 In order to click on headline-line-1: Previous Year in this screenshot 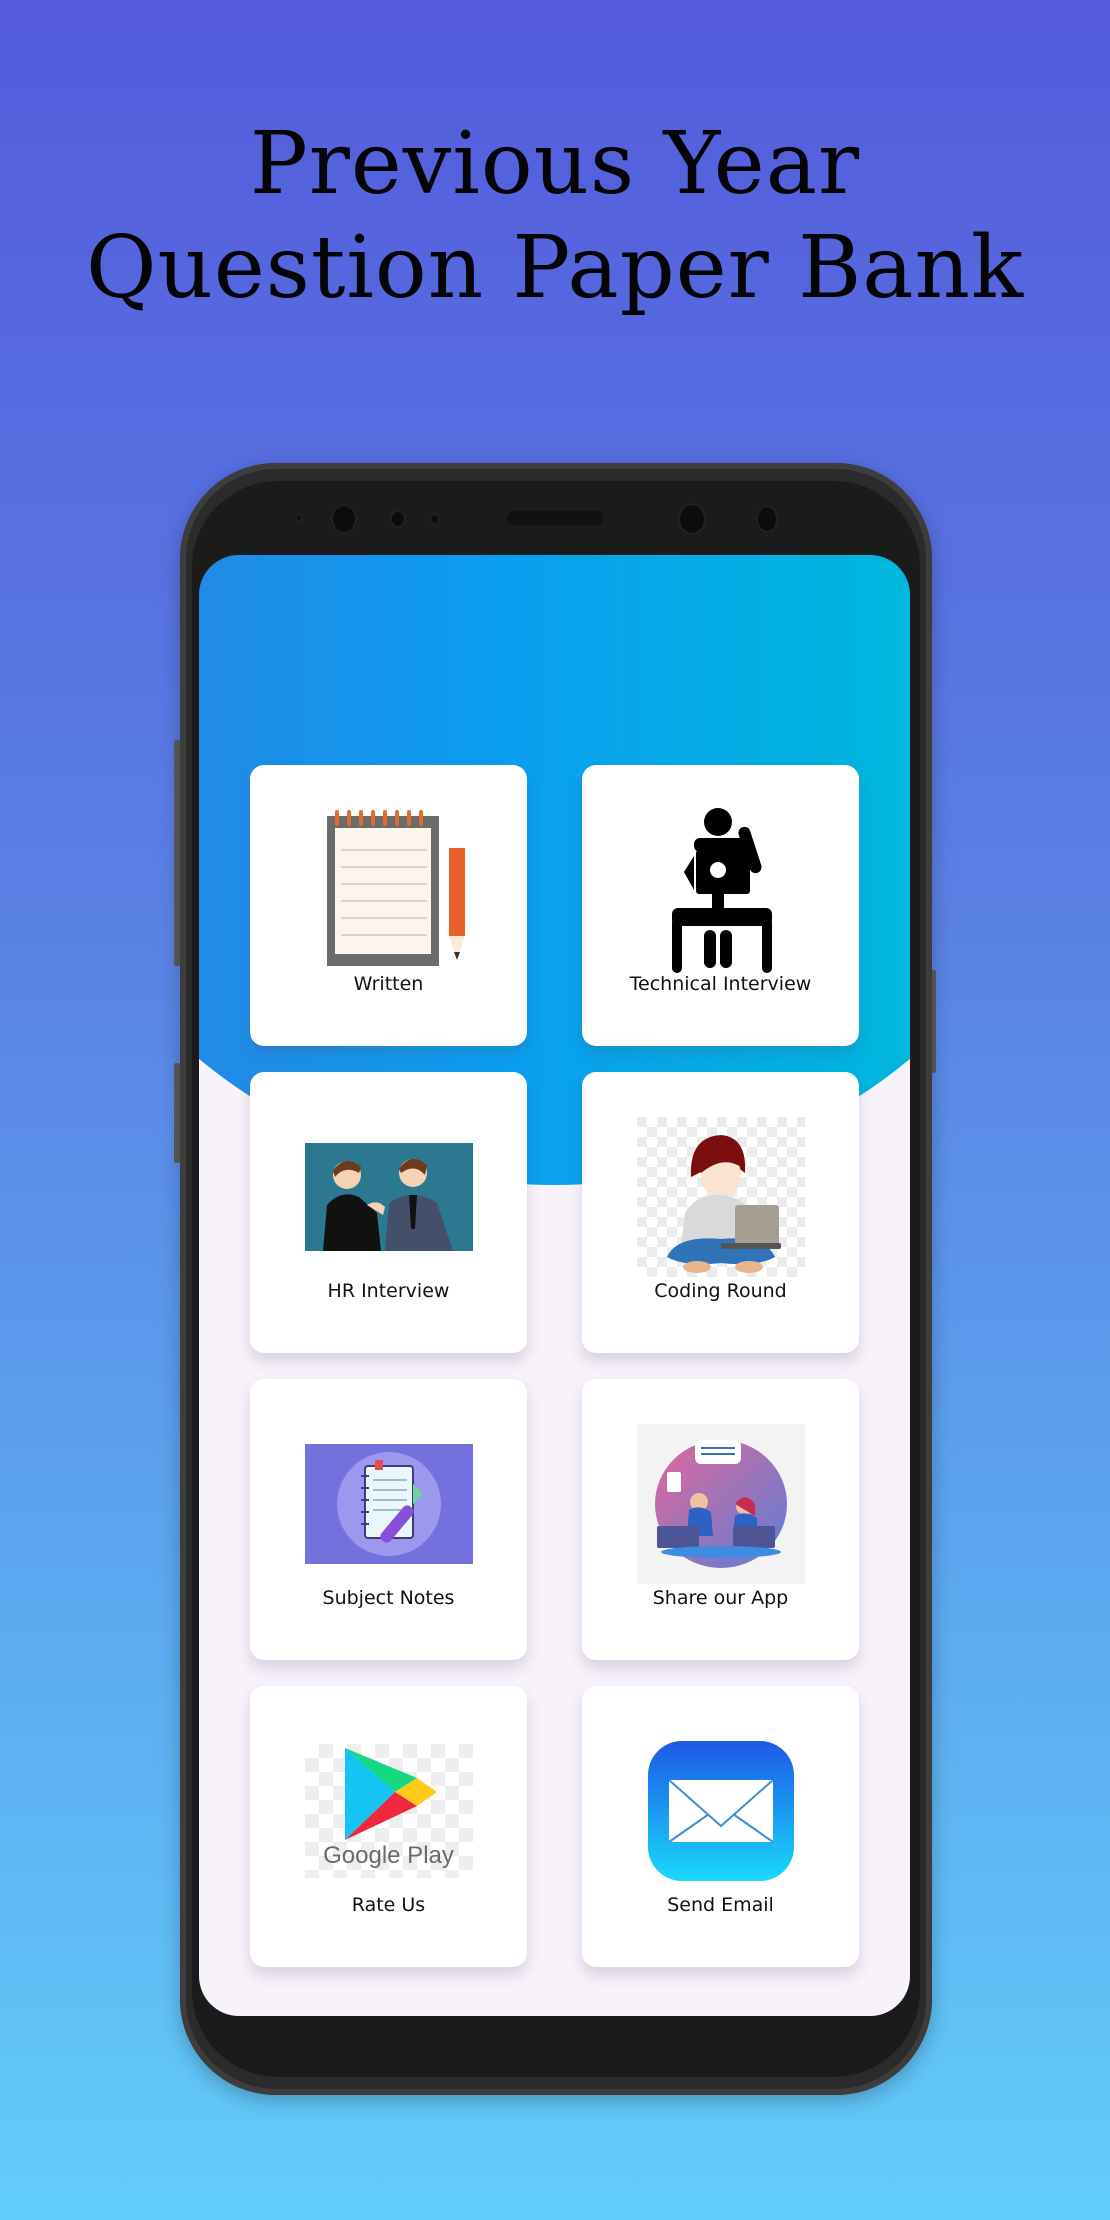, I will do `click(555, 164)`.